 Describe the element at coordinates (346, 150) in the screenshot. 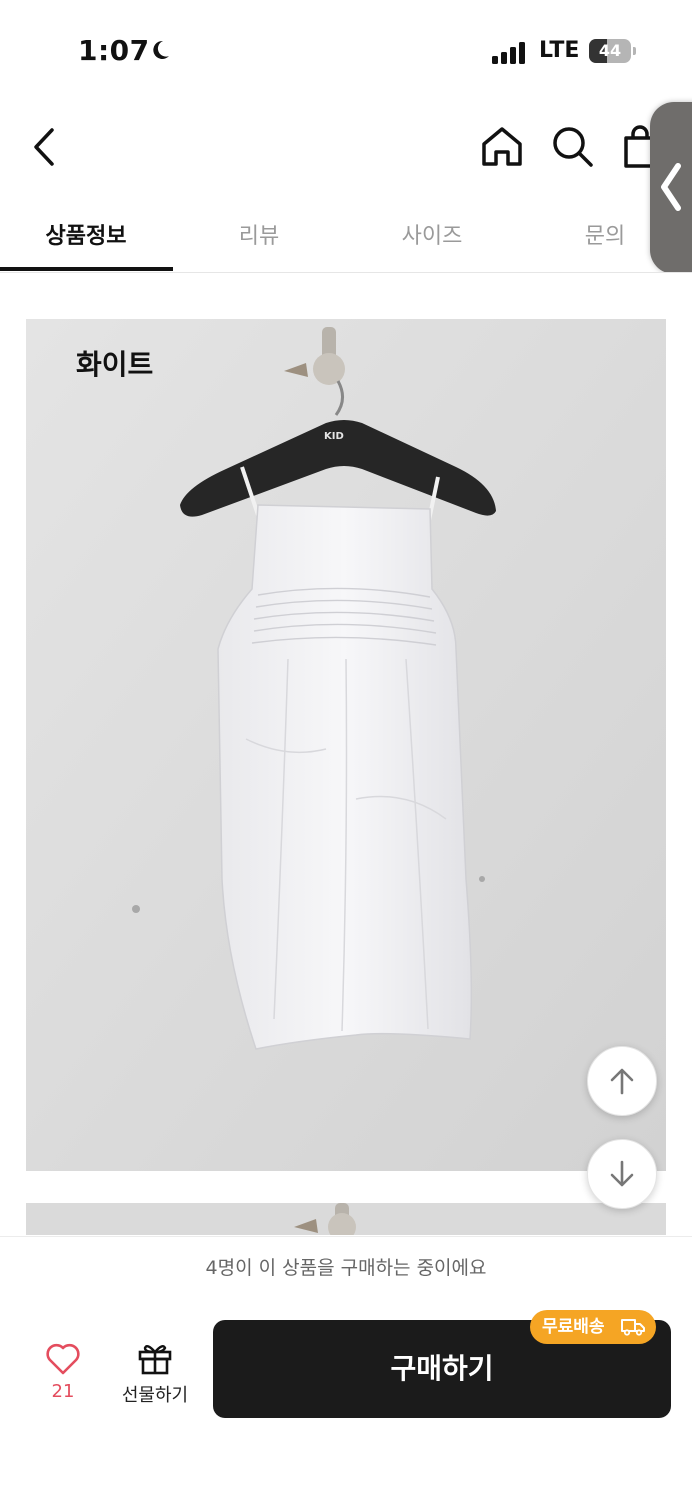

I see `nav-bar` at that location.